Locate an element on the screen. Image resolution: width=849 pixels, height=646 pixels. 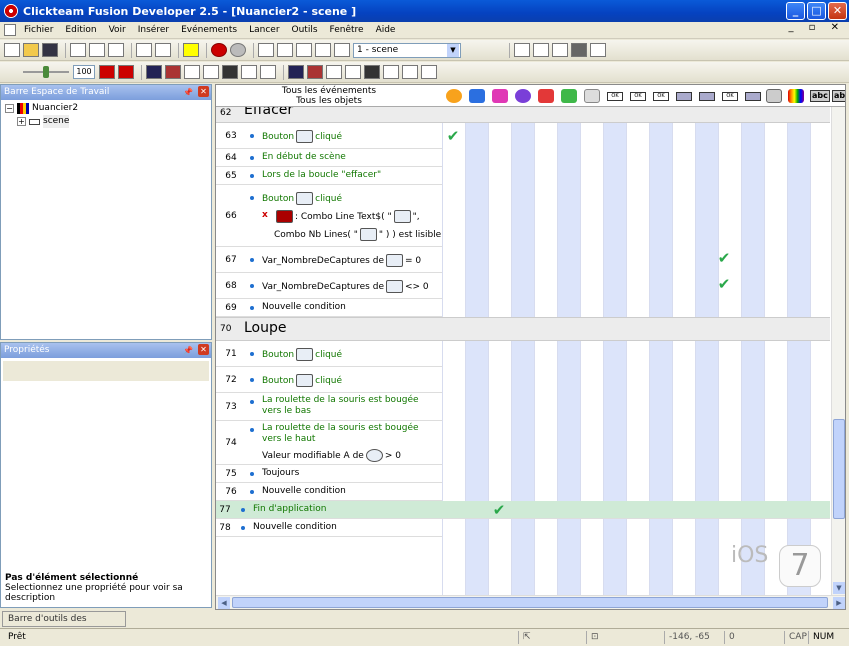
tree-node-frame: + scene is located at coordinates (106, 121).